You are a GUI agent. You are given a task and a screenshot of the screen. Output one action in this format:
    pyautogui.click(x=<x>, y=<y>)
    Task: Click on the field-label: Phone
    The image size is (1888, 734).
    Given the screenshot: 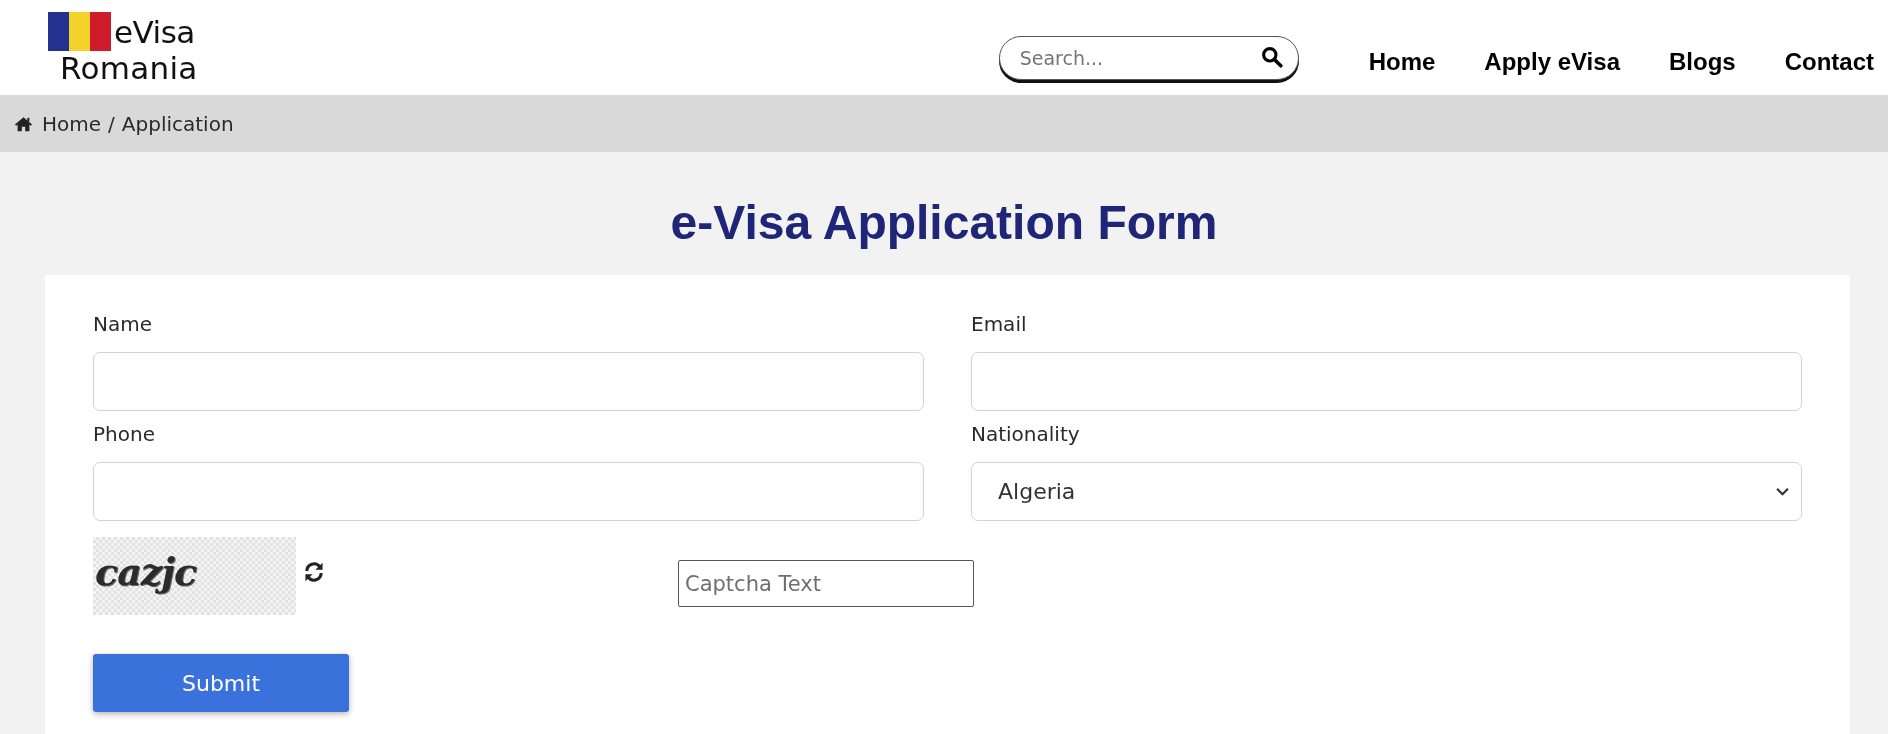 What is the action you would take?
    pyautogui.click(x=124, y=434)
    